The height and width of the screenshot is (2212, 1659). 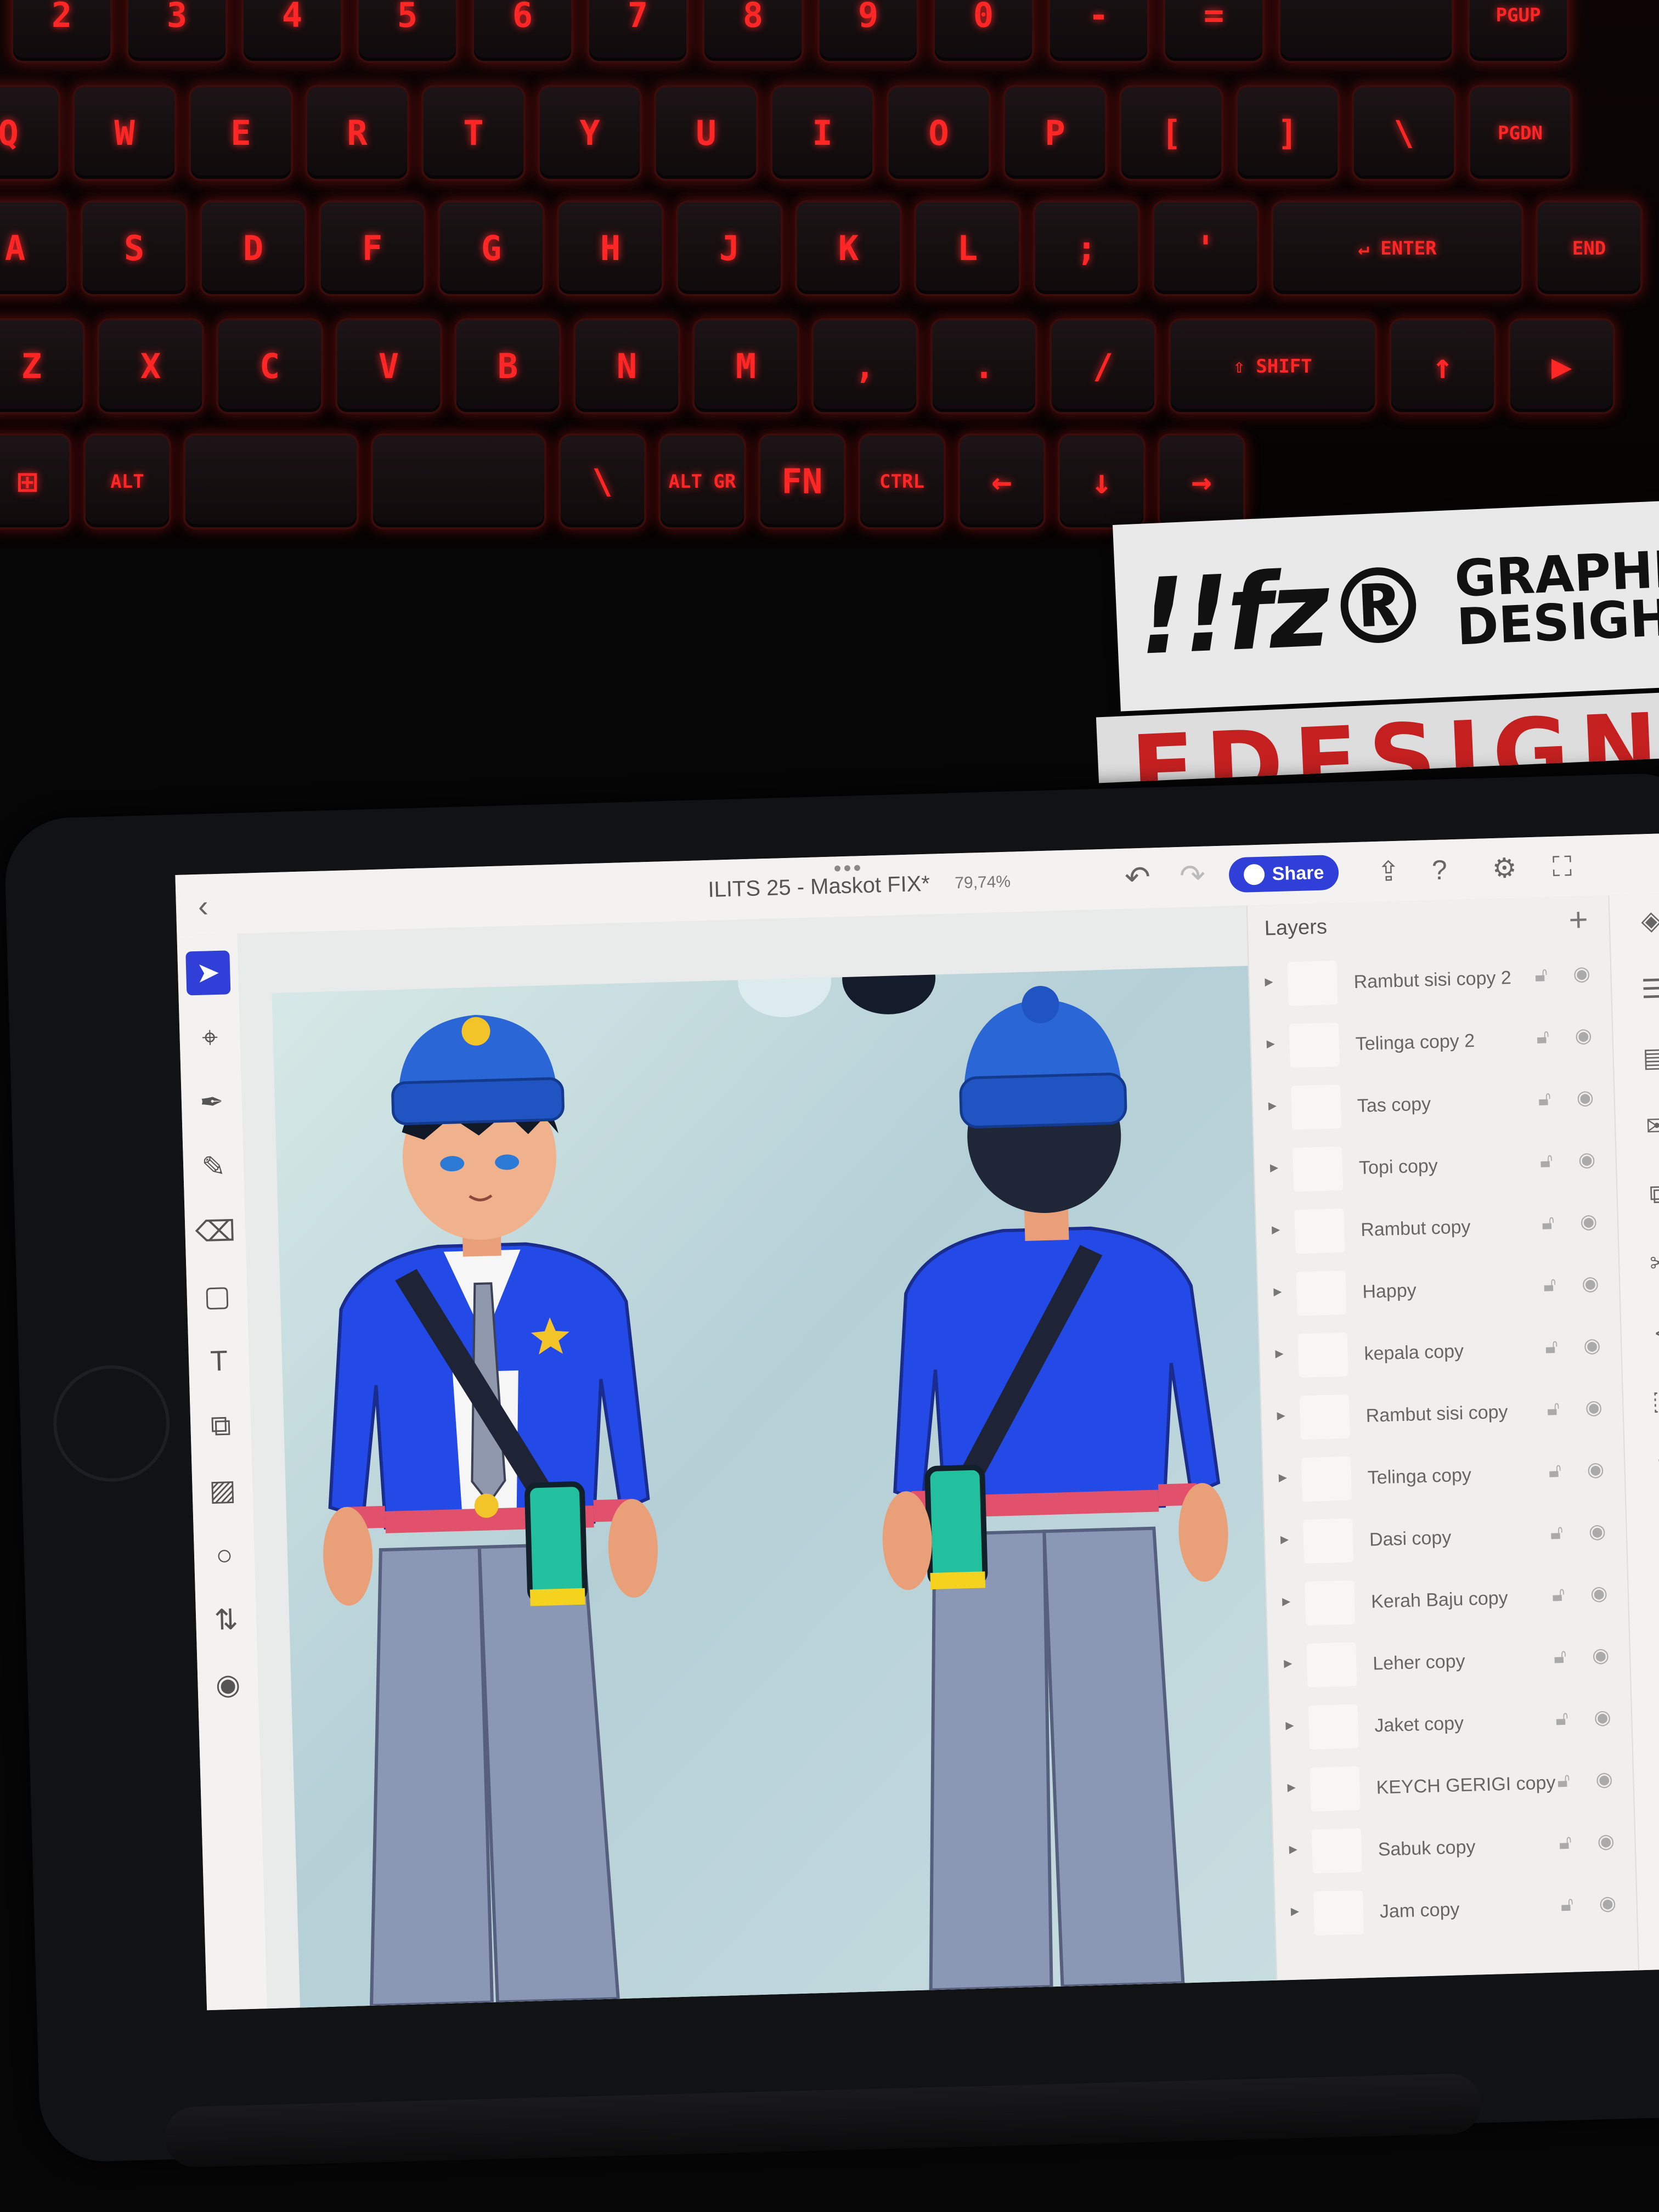 What do you see at coordinates (706, 133) in the screenshot?
I see `keyboard-key: U` at bounding box center [706, 133].